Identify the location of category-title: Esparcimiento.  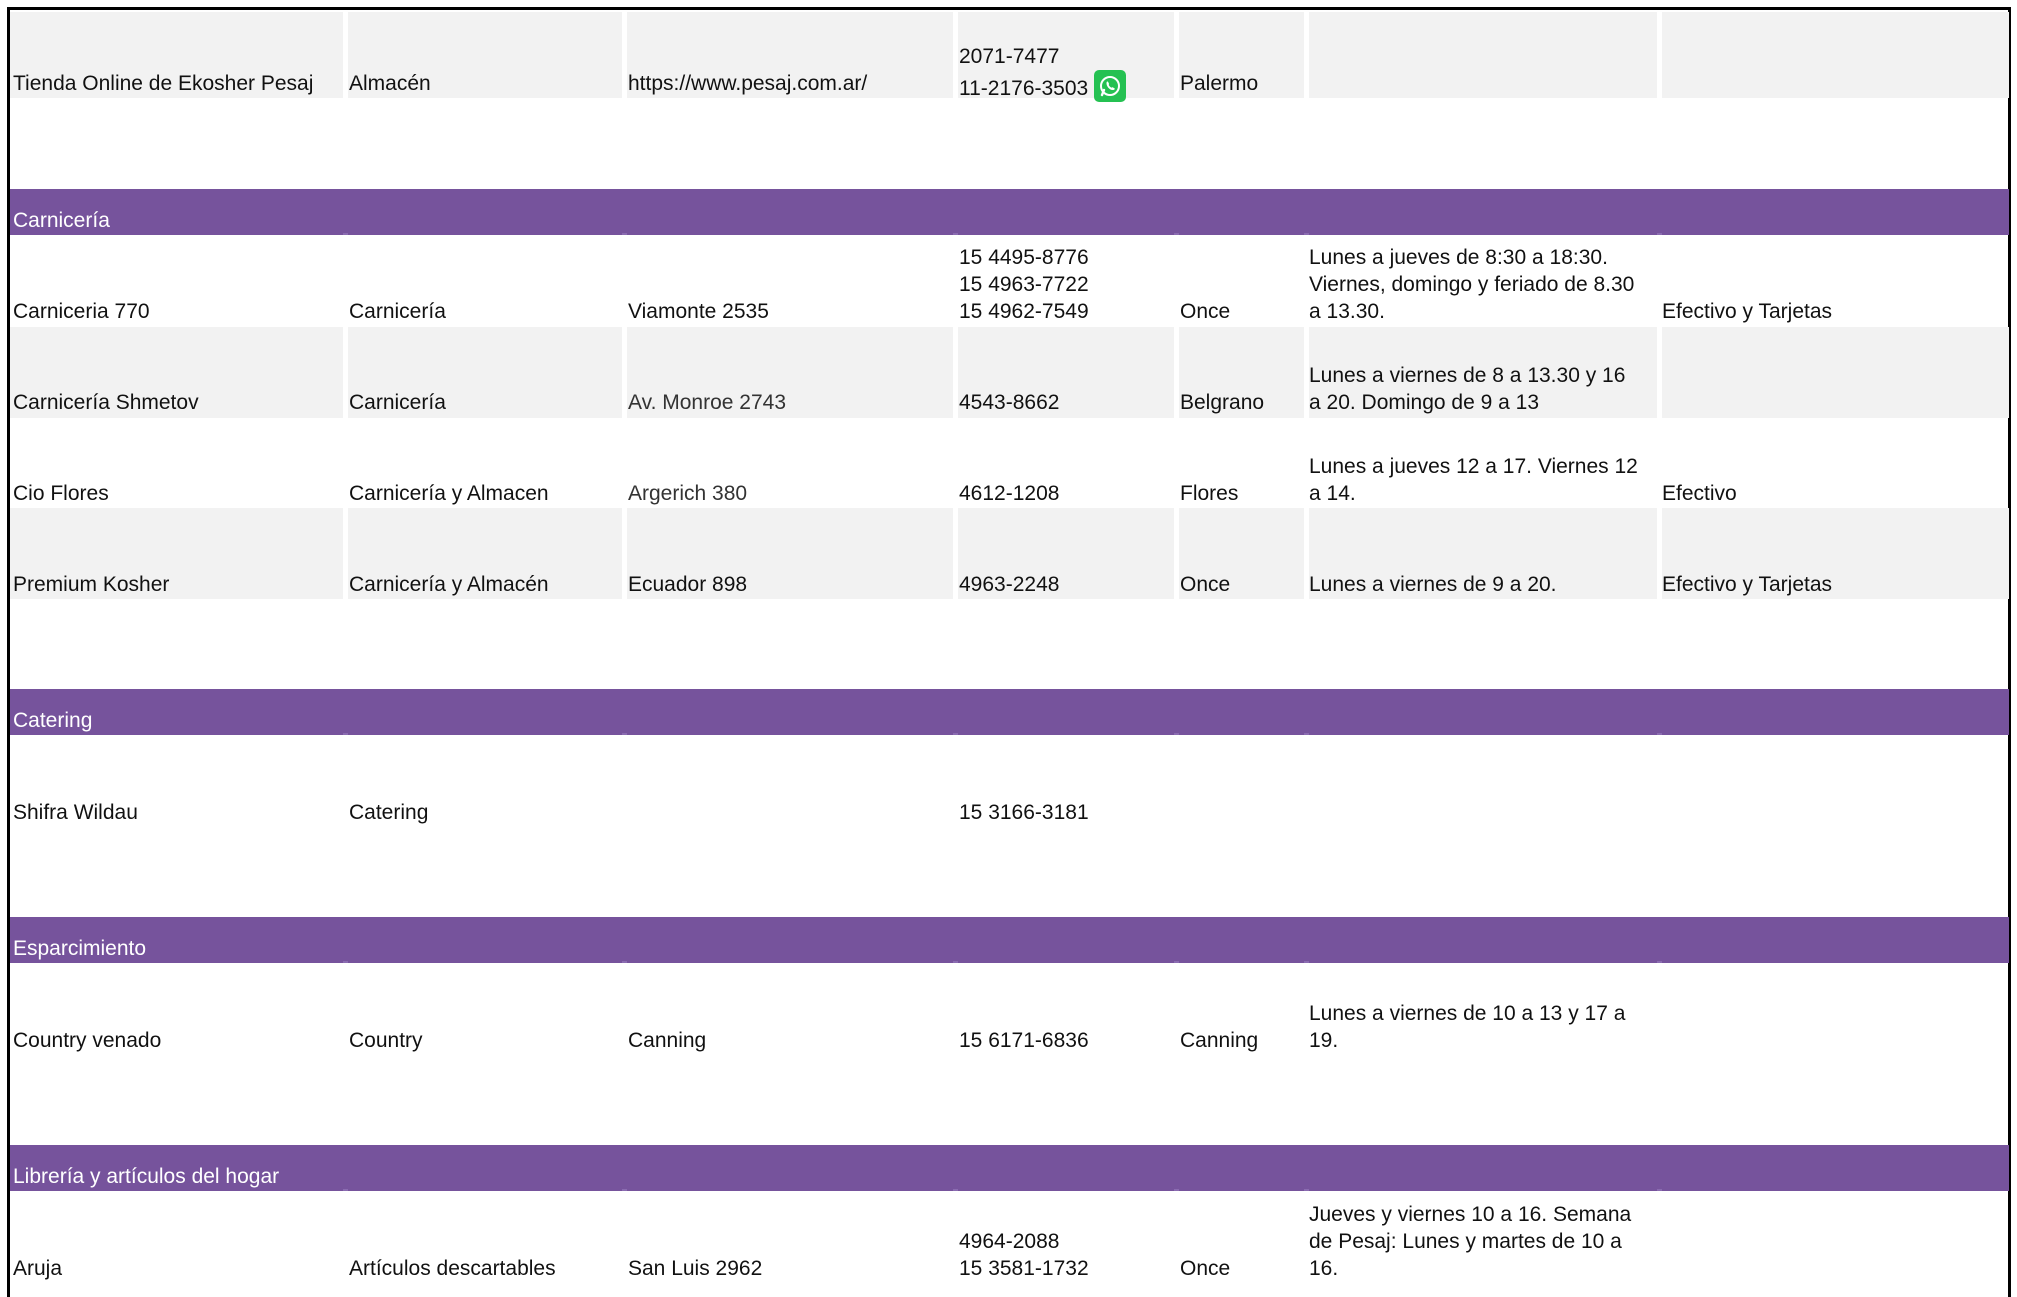
(80, 948).